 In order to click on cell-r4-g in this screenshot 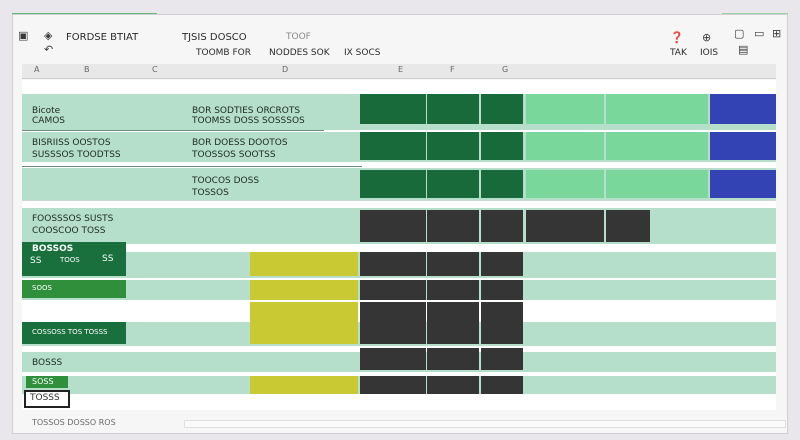, I will do `click(502, 226)`.